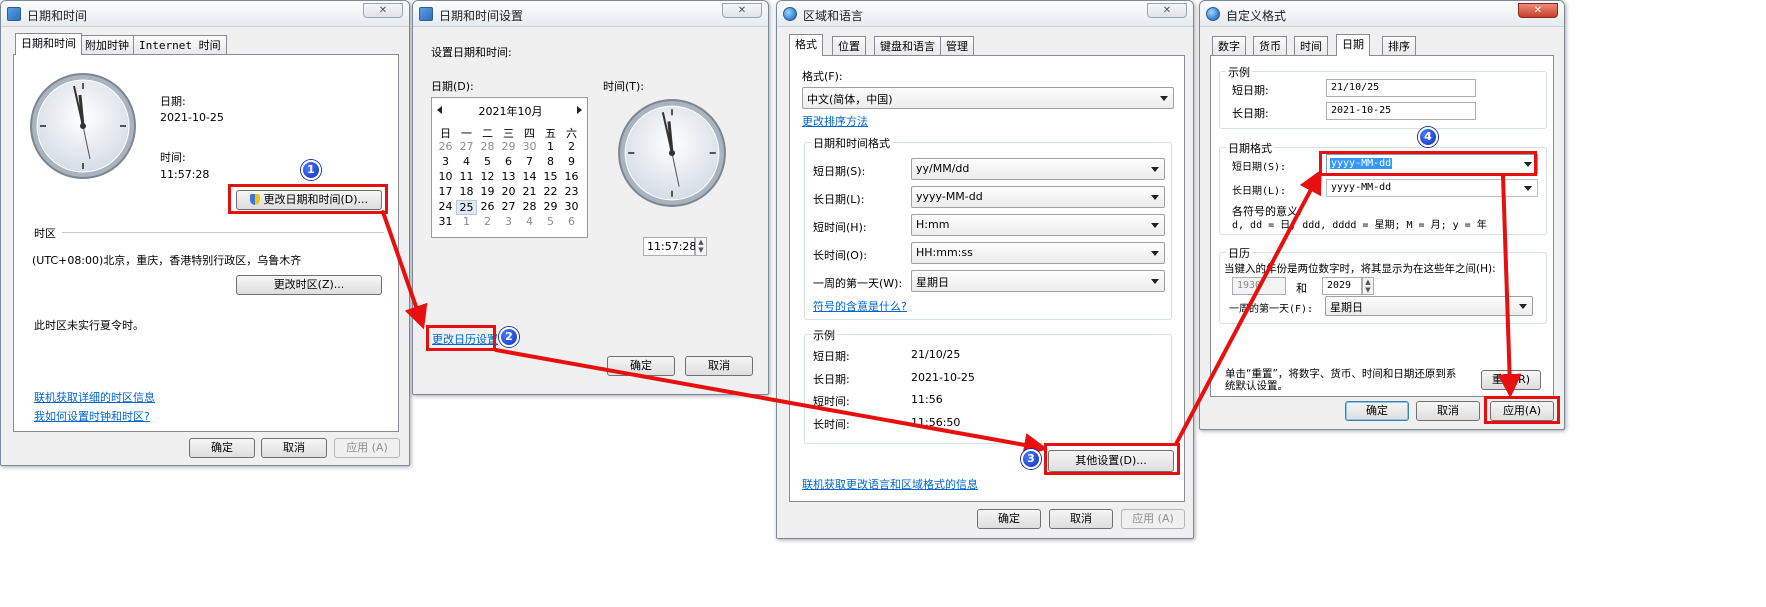 The height and width of the screenshot is (607, 1766). Describe the element at coordinates (669, 246) in the screenshot. I see `time-field: 11:57:28` at that location.